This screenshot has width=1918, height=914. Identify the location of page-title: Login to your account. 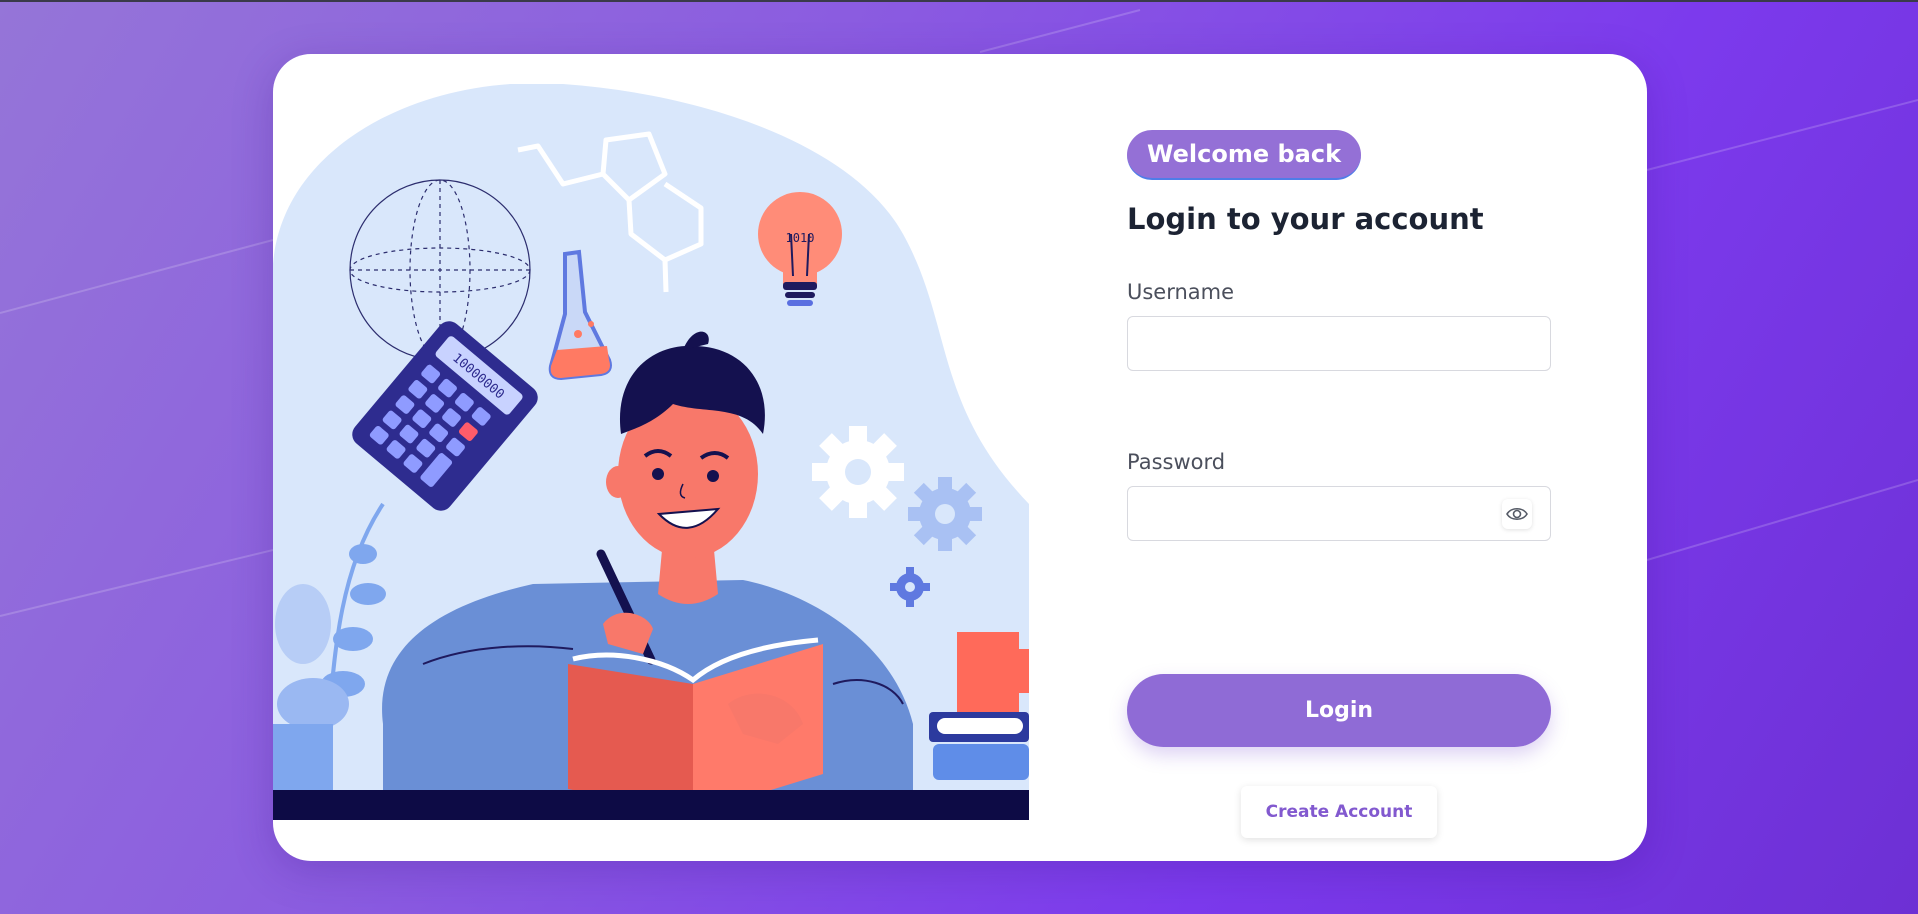
(1305, 219).